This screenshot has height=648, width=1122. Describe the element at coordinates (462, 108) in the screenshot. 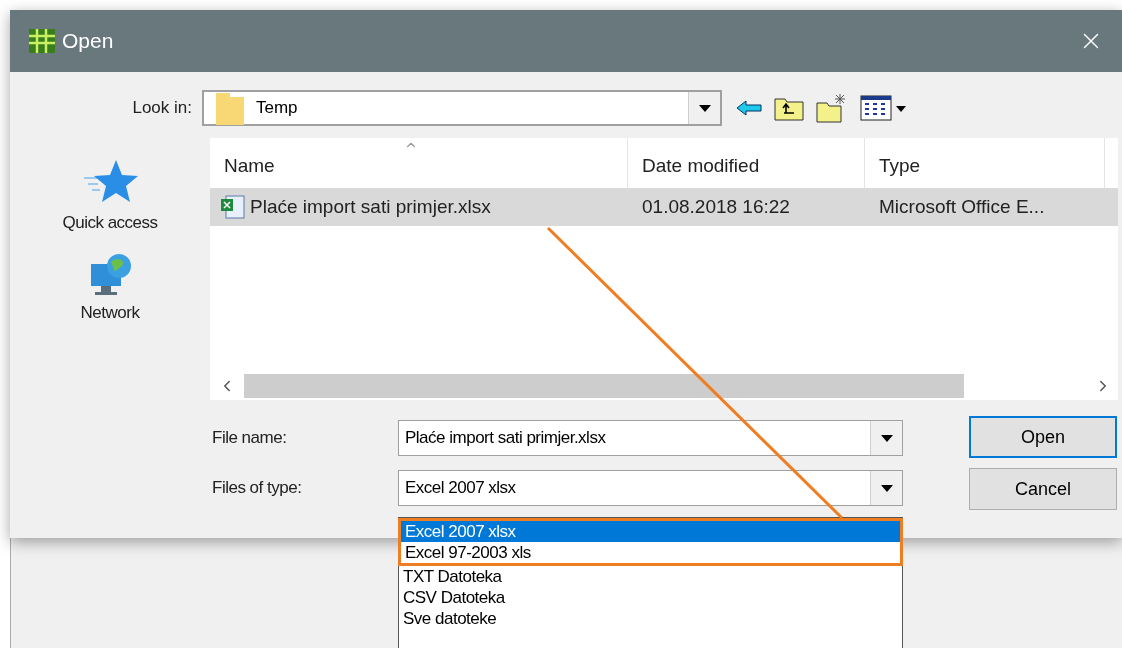

I see `look-in-dropdown: Temp` at that location.